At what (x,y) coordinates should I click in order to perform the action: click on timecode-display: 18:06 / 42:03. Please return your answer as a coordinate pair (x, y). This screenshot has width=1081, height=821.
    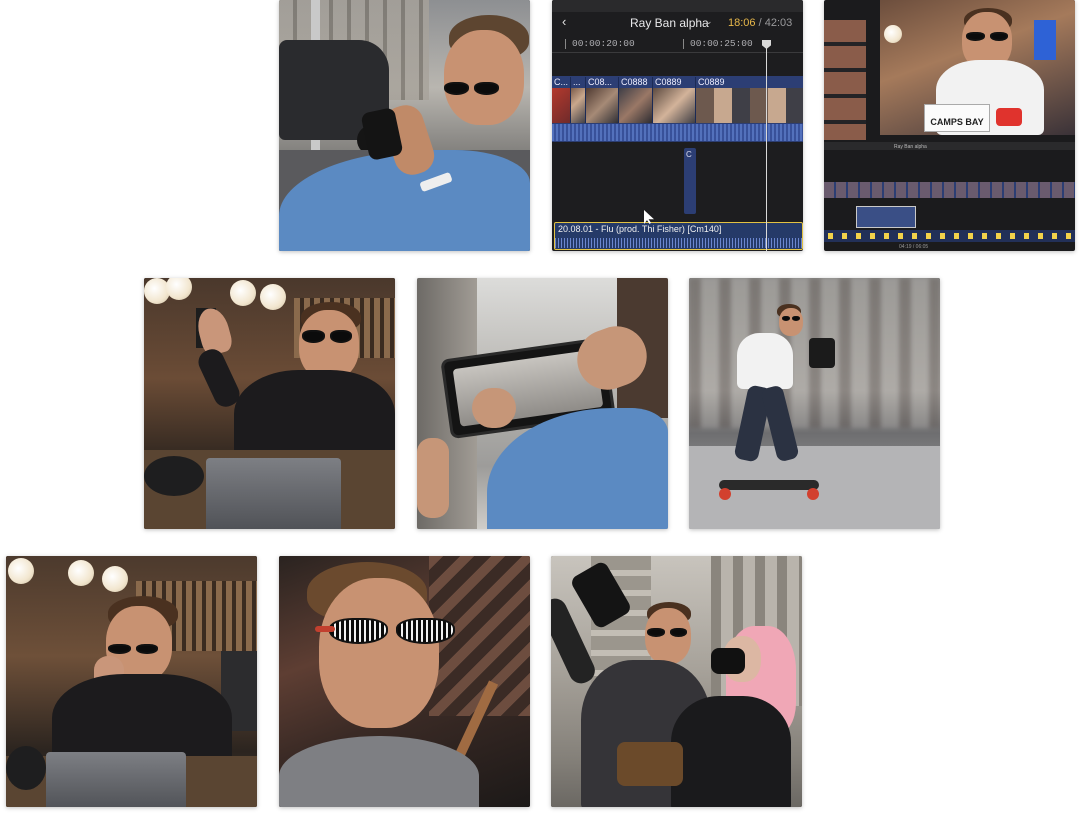
    Looking at the image, I should click on (760, 23).